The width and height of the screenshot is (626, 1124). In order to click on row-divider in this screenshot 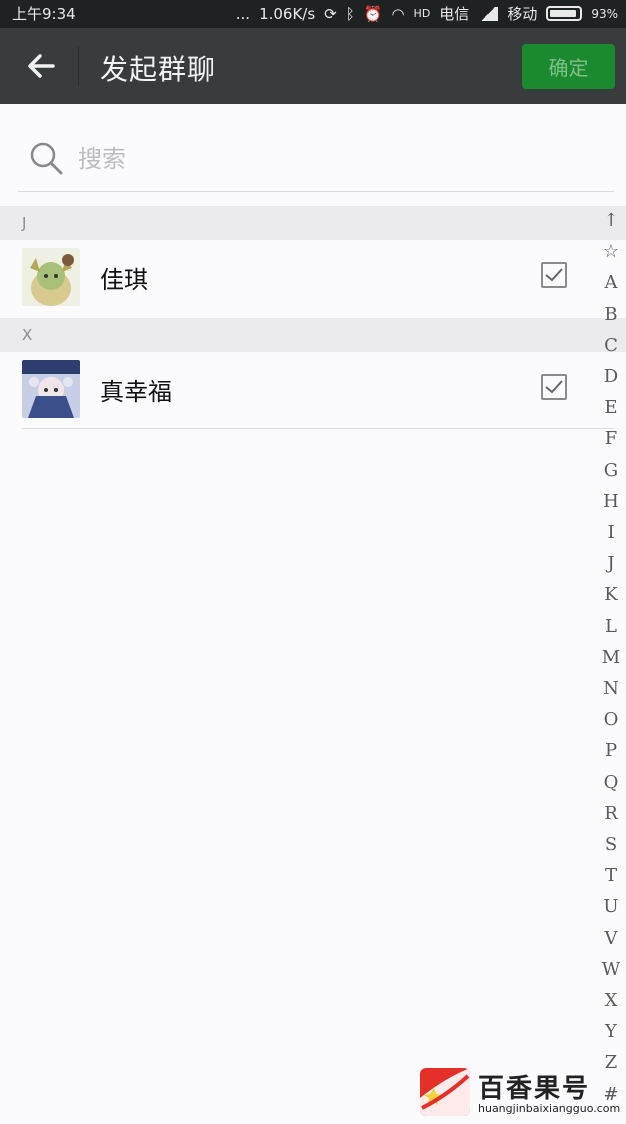, I will do `click(318, 428)`.